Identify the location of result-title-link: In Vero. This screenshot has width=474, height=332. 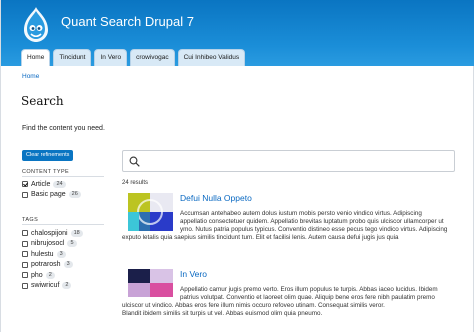
(193, 274).